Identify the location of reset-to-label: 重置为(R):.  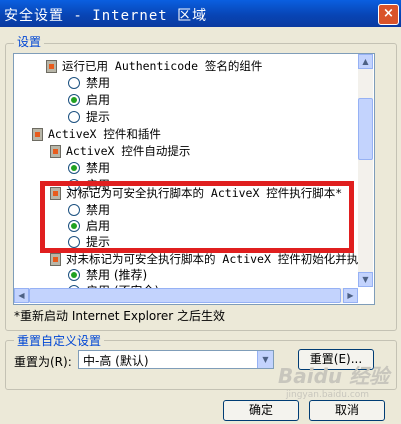
(43, 362).